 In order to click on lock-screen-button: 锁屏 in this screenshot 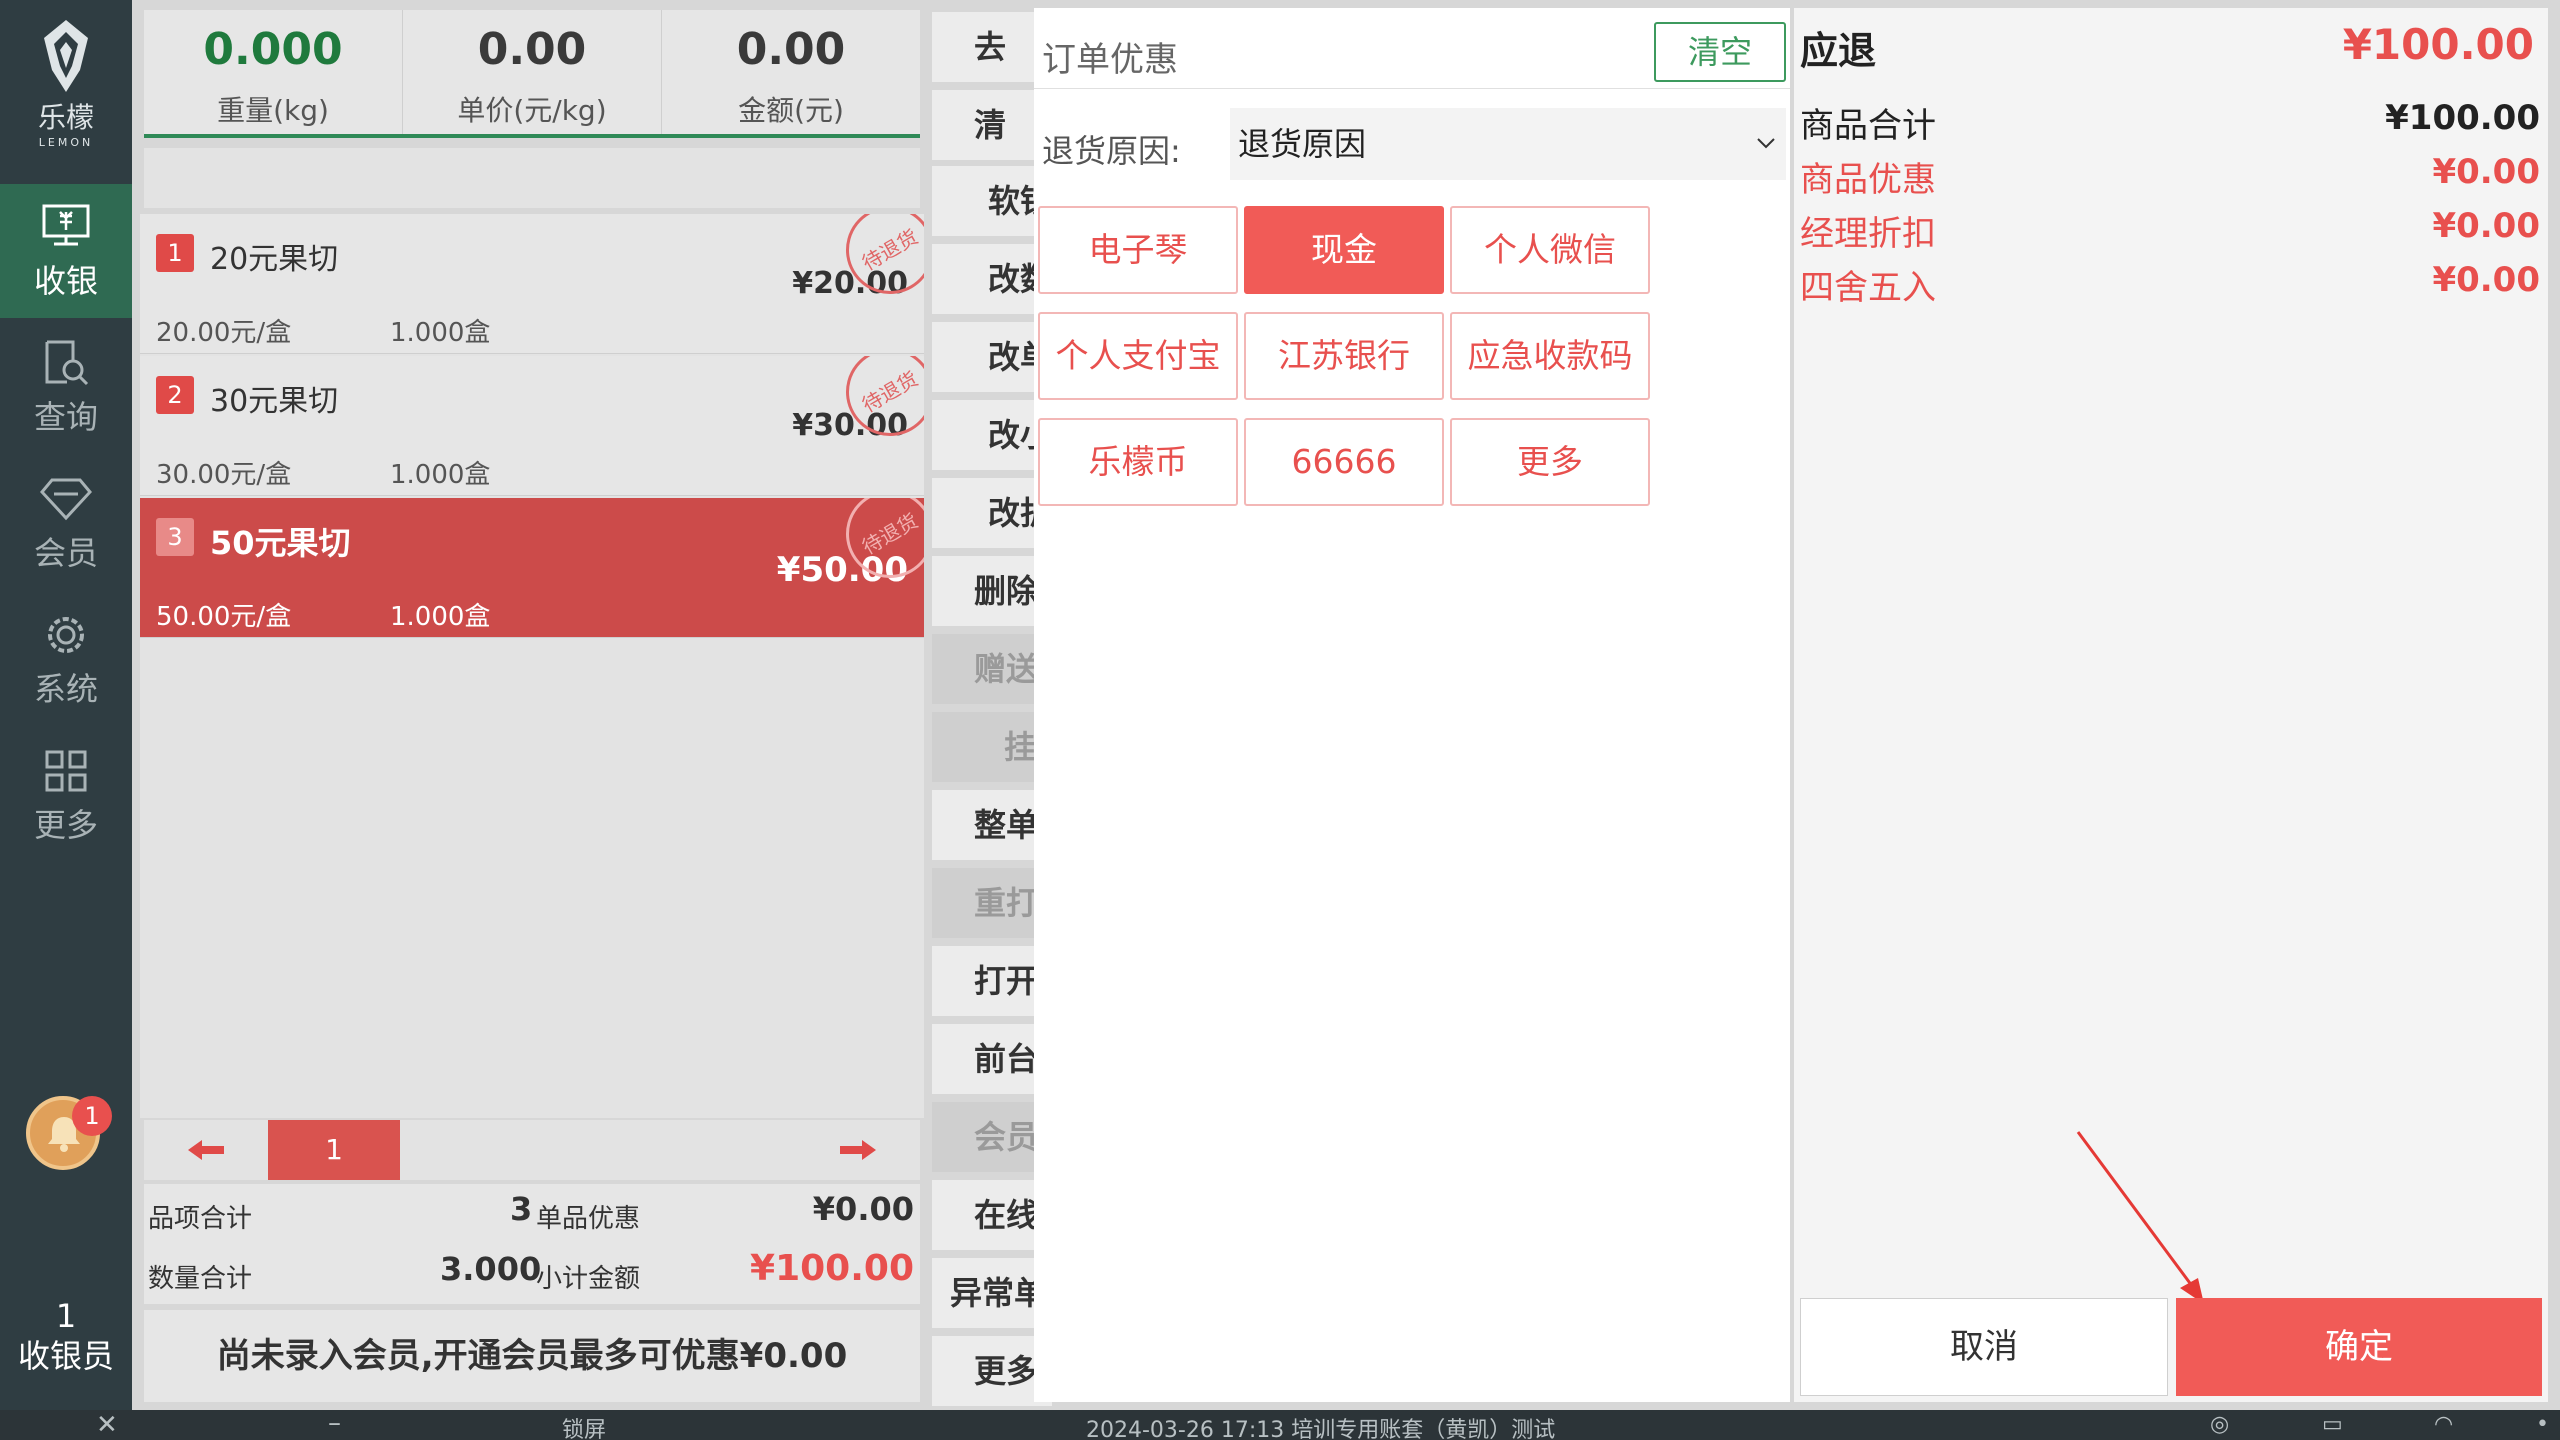, I will do `click(584, 1426)`.